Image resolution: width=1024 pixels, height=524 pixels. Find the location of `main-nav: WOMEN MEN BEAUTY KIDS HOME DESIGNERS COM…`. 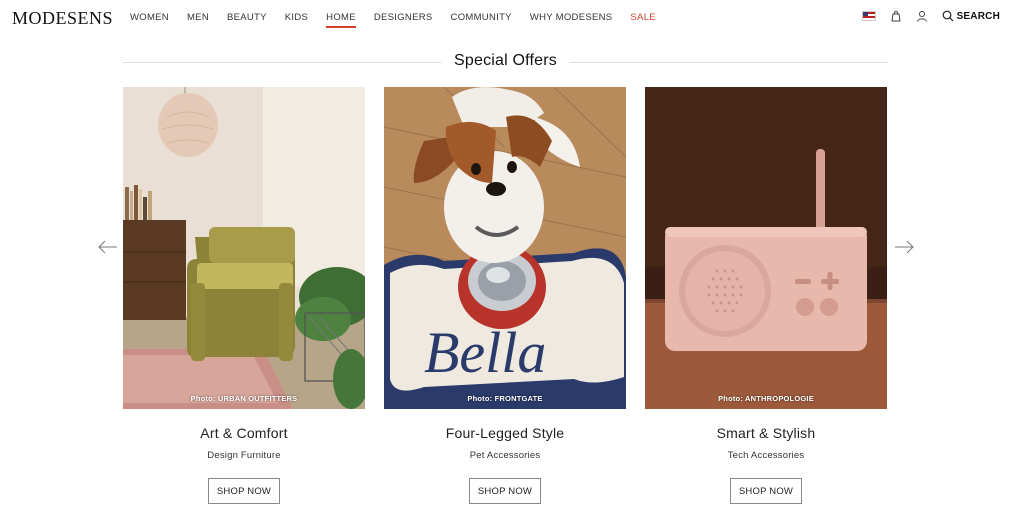

main-nav: WOMEN MEN BEAUTY KIDS HOME DESIGNERS COM… is located at coordinates (402, 20).